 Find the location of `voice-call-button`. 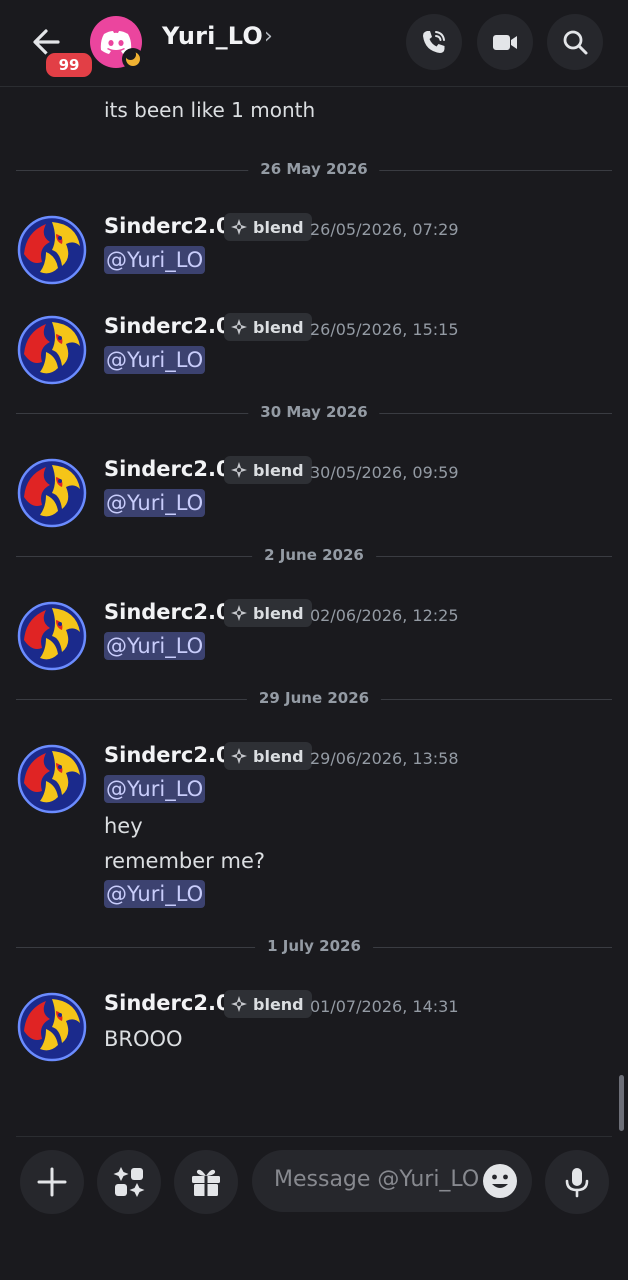

voice-call-button is located at coordinates (434, 42).